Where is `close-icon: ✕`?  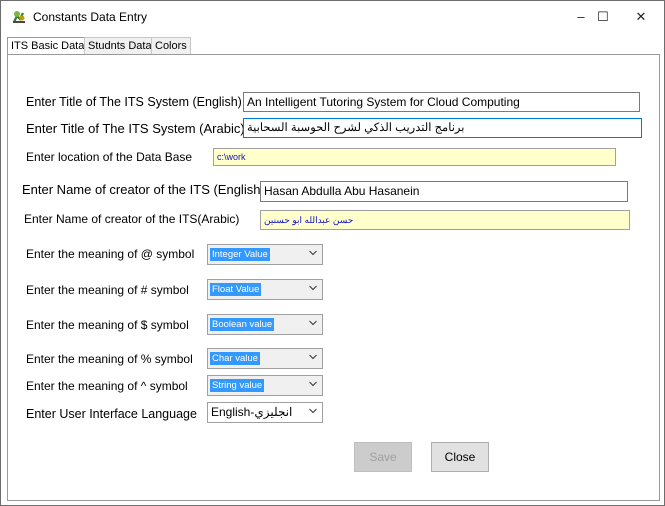
close-icon: ✕ is located at coordinates (641, 16).